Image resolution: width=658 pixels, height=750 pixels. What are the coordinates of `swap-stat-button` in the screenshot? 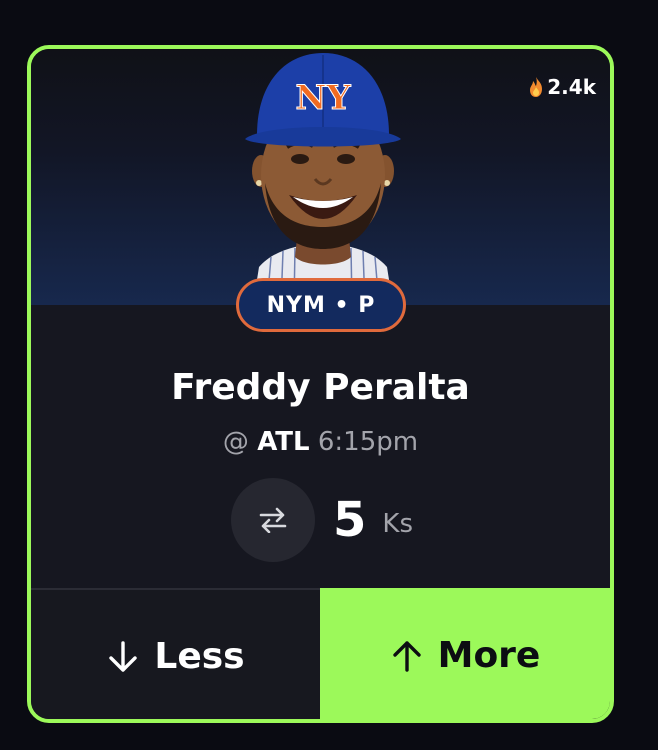 It's located at (273, 520).